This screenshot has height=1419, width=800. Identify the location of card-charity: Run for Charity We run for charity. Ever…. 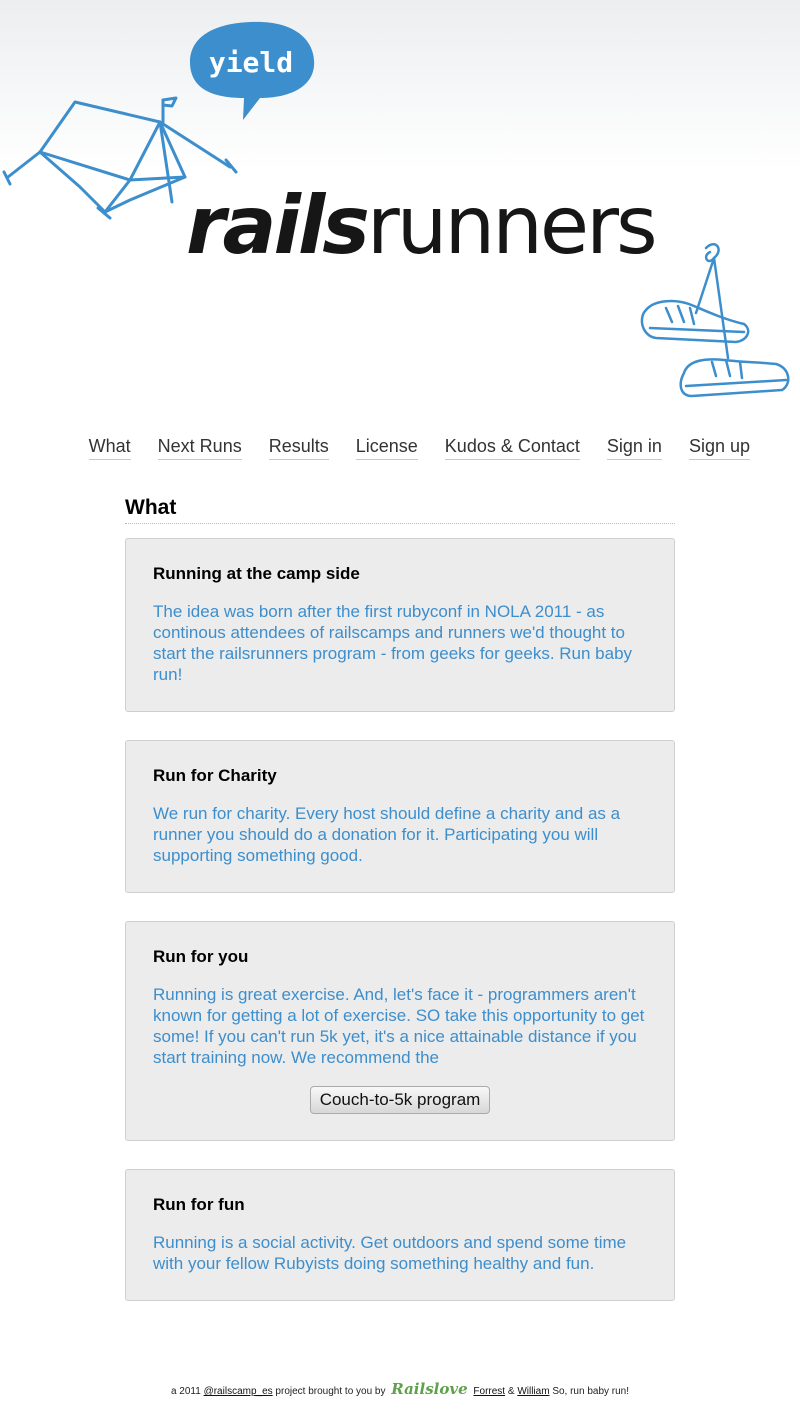
(400, 816).